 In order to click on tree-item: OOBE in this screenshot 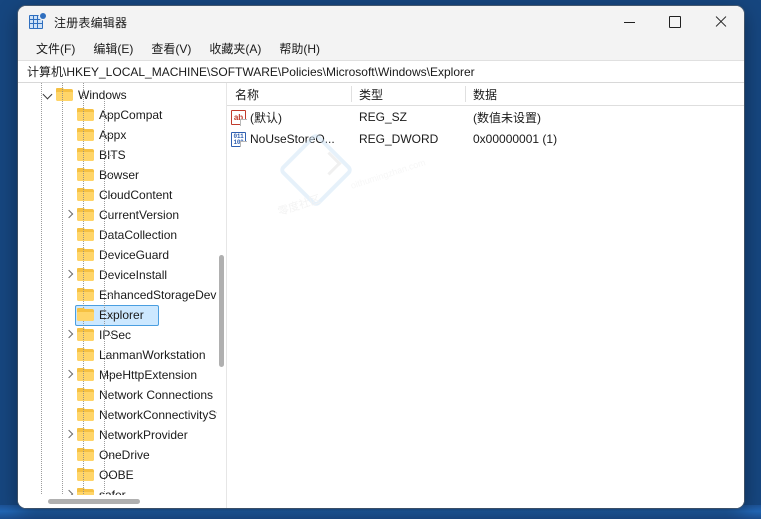, I will do `click(117, 475)`.